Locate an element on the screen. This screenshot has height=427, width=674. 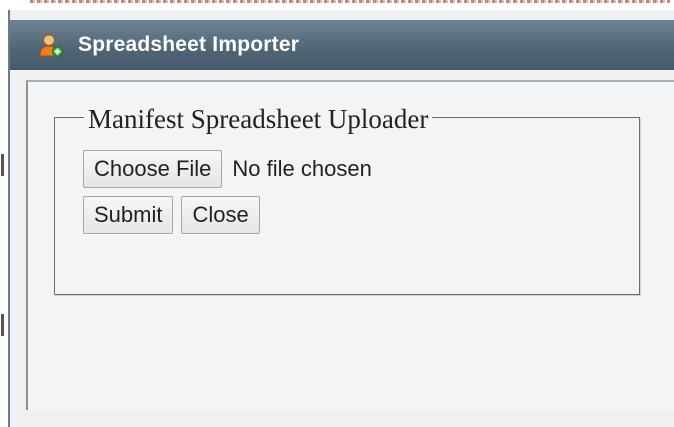
submit-button: Submit is located at coordinates (128, 215).